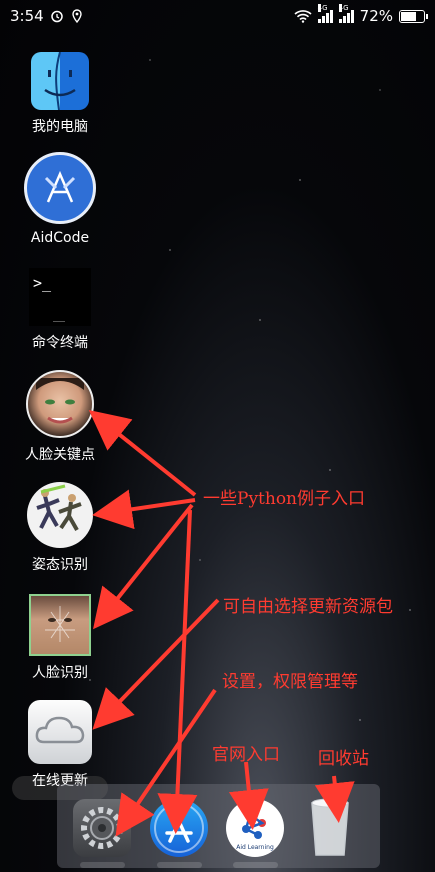  What do you see at coordinates (308, 607) in the screenshot?
I see `annotation-update-resources: 可自由选择更新资源包` at bounding box center [308, 607].